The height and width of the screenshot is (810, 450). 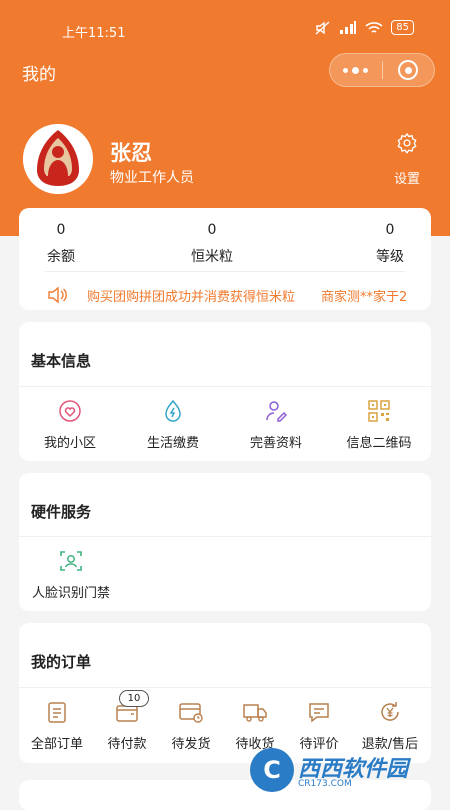 I want to click on order-all: 全部订单, so click(x=57, y=725).